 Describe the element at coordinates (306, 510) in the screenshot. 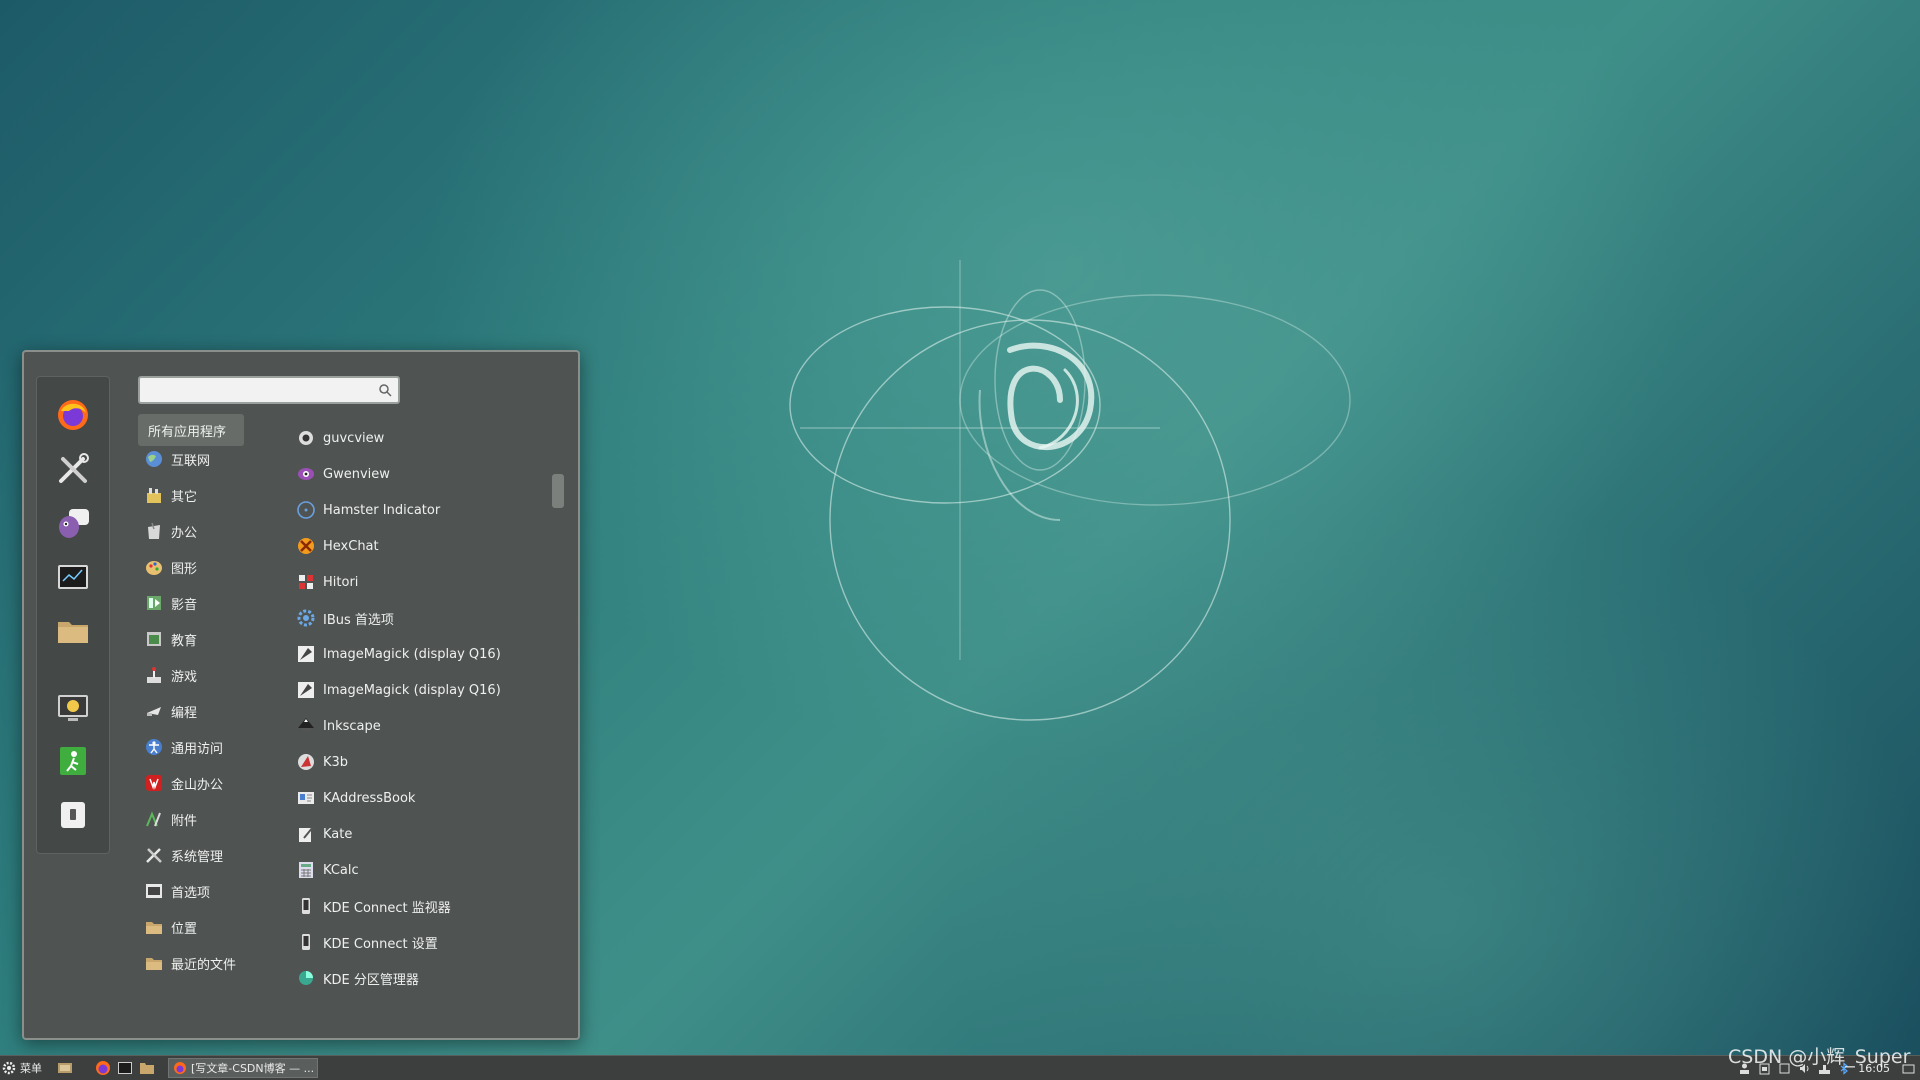

I see `hamster-icon` at that location.